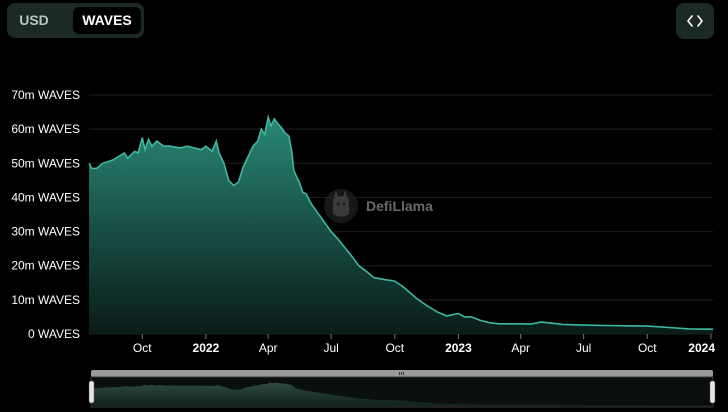  Describe the element at coordinates (399, 206) in the screenshot. I see `watermark-text: DefiLlama` at that location.